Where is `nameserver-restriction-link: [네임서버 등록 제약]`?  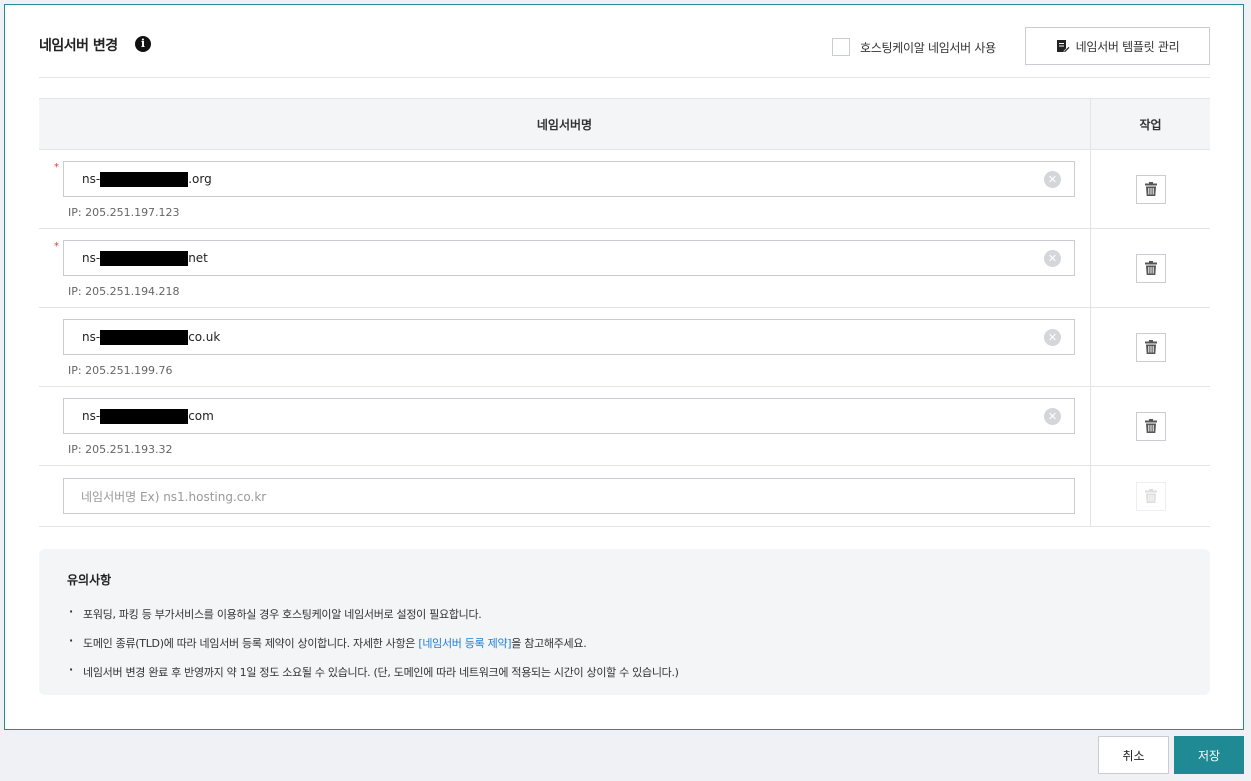 nameserver-restriction-link: [네임서버 등록 제약] is located at coordinates (464, 643).